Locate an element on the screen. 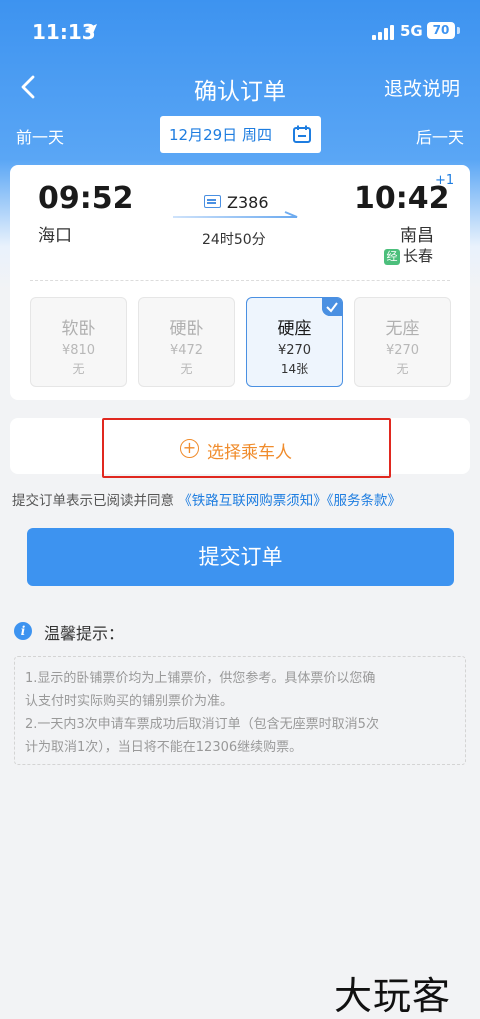 Image resolution: width=480 pixels, height=1019 pixels. select-passenger-button: + 选择乘车人 is located at coordinates (246, 448).